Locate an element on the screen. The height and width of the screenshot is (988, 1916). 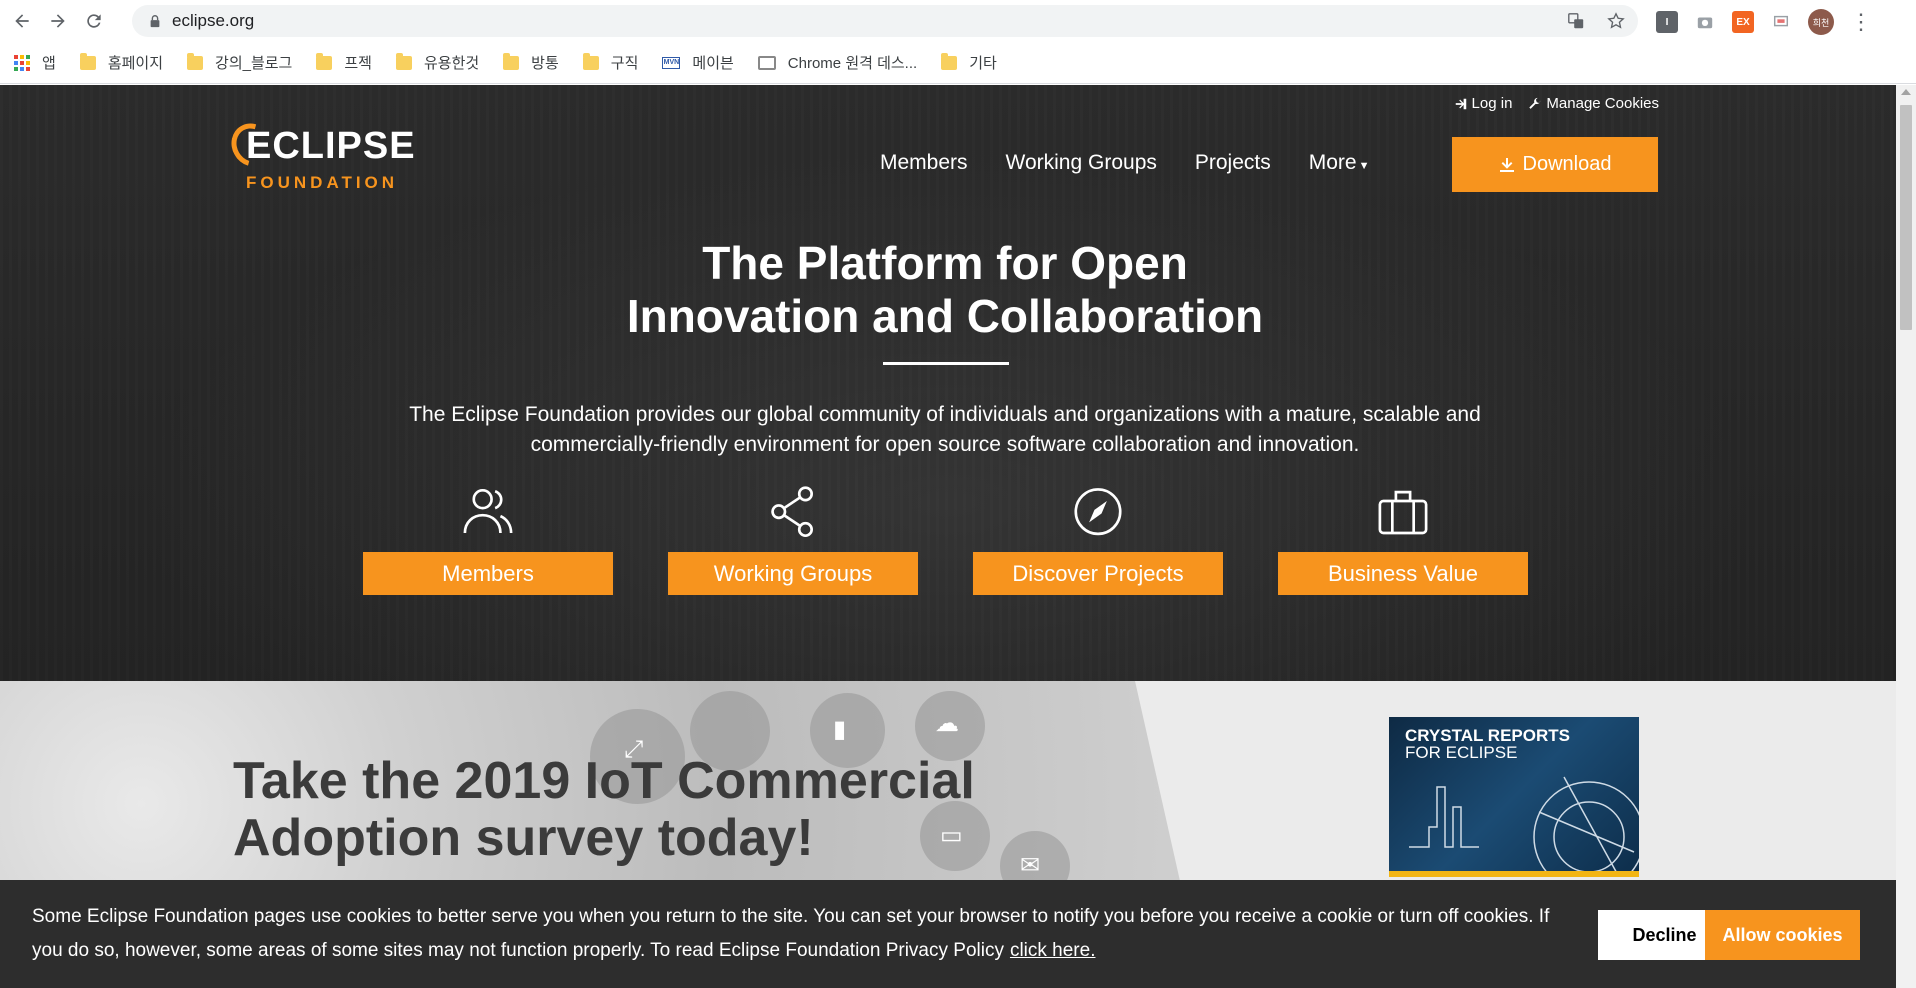
nav-projects: Projects is located at coordinates (1233, 163).